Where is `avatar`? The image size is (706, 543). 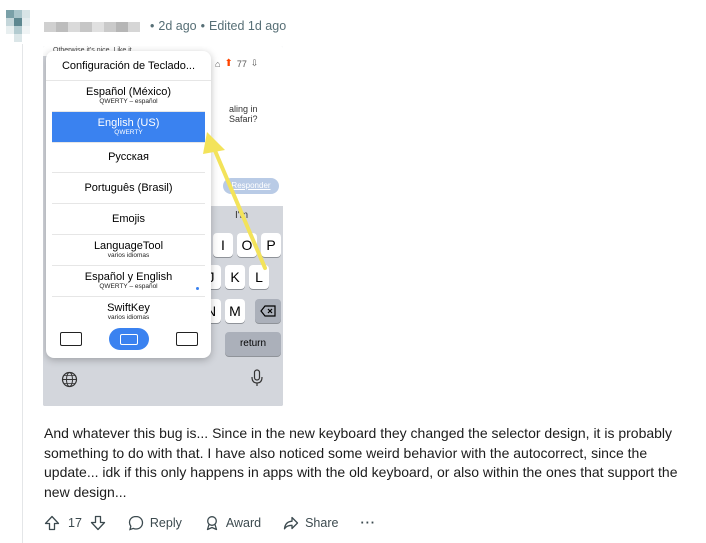 avatar is located at coordinates (22, 26).